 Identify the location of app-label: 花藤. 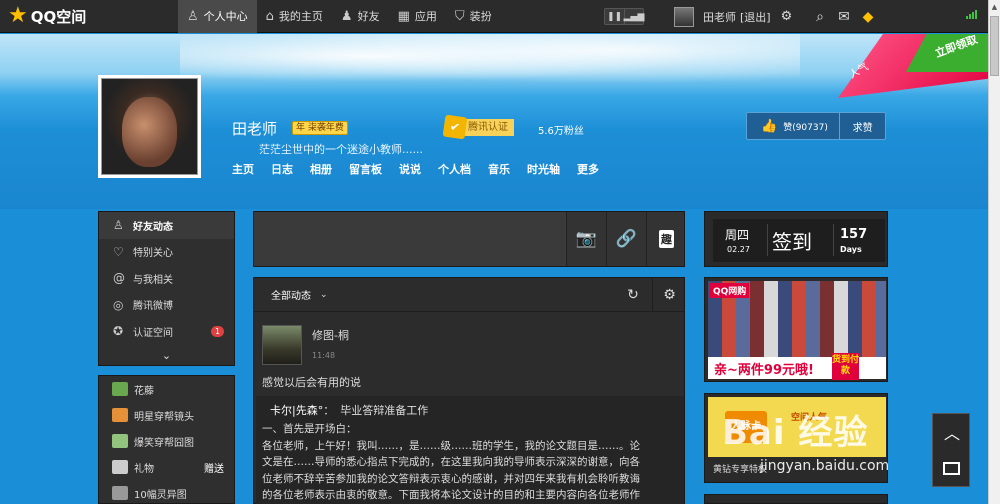
(144, 391).